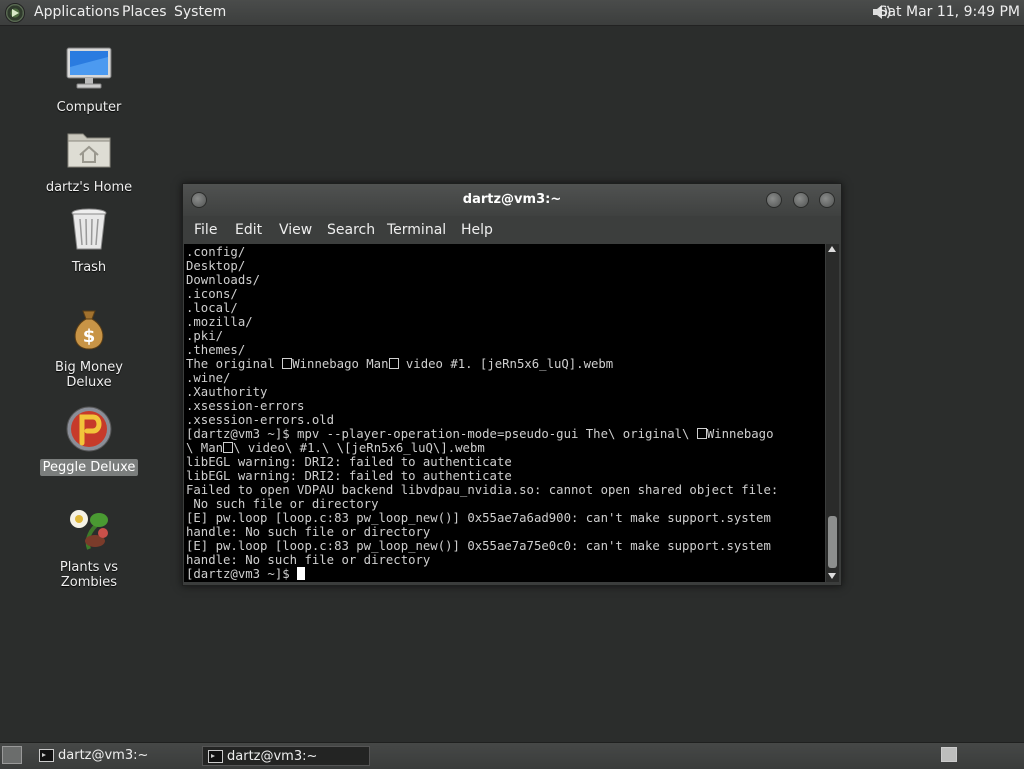 The height and width of the screenshot is (769, 1024). I want to click on places-menu: Places, so click(144, 12).